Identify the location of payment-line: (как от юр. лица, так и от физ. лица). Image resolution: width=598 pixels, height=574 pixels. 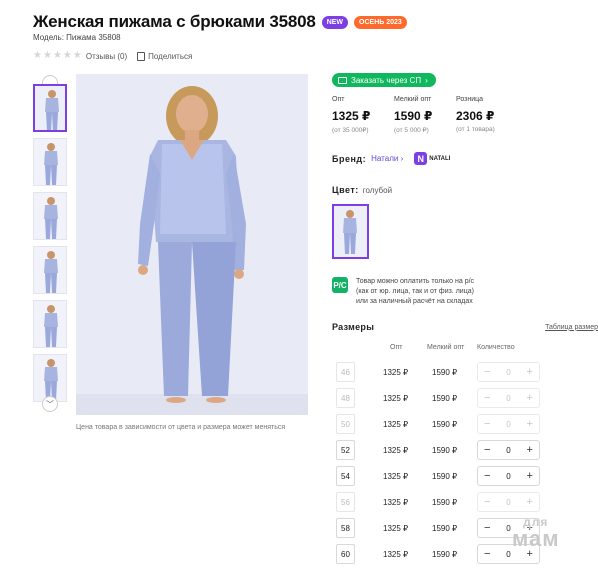
(415, 291).